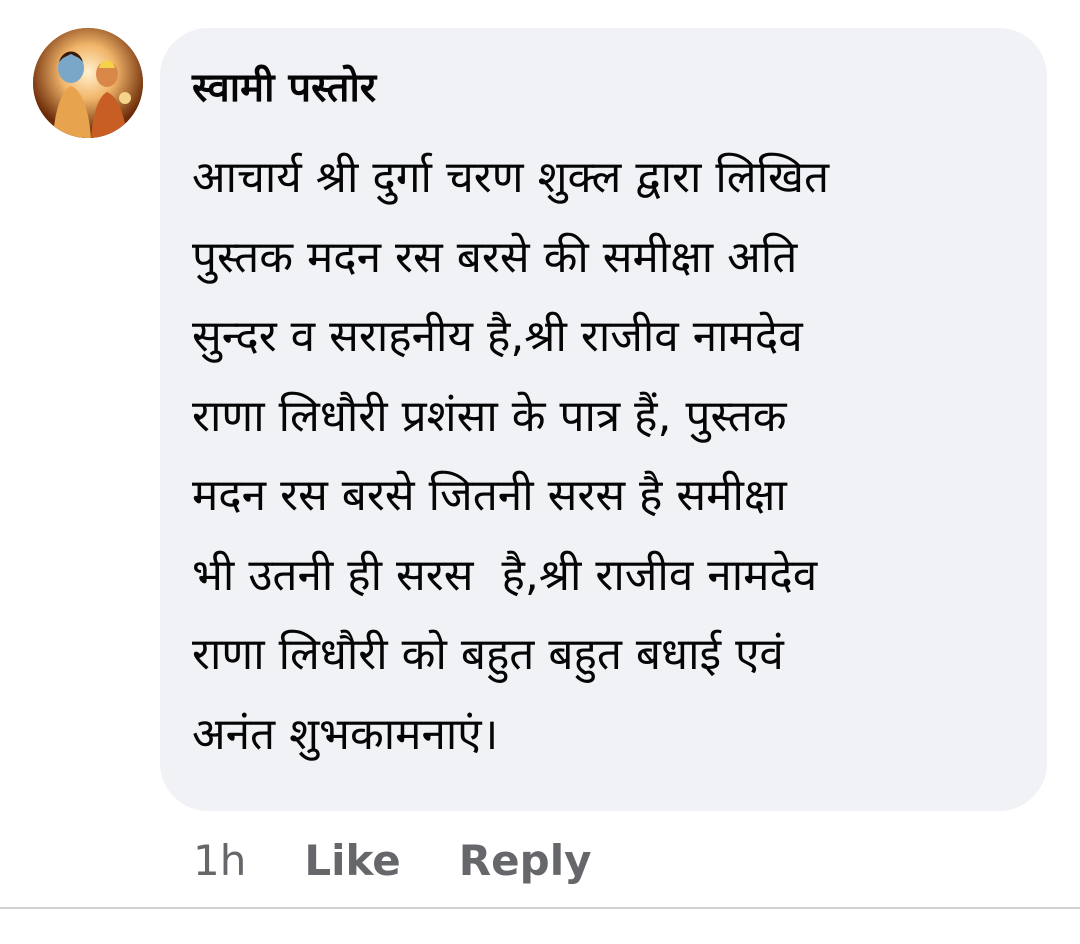 This screenshot has height=944, width=1080. What do you see at coordinates (489, 416) in the screenshot?
I see `comment-text-line: राणा लिधौरी प्रशंसा के पात्र हैं, पुस्तक` at bounding box center [489, 416].